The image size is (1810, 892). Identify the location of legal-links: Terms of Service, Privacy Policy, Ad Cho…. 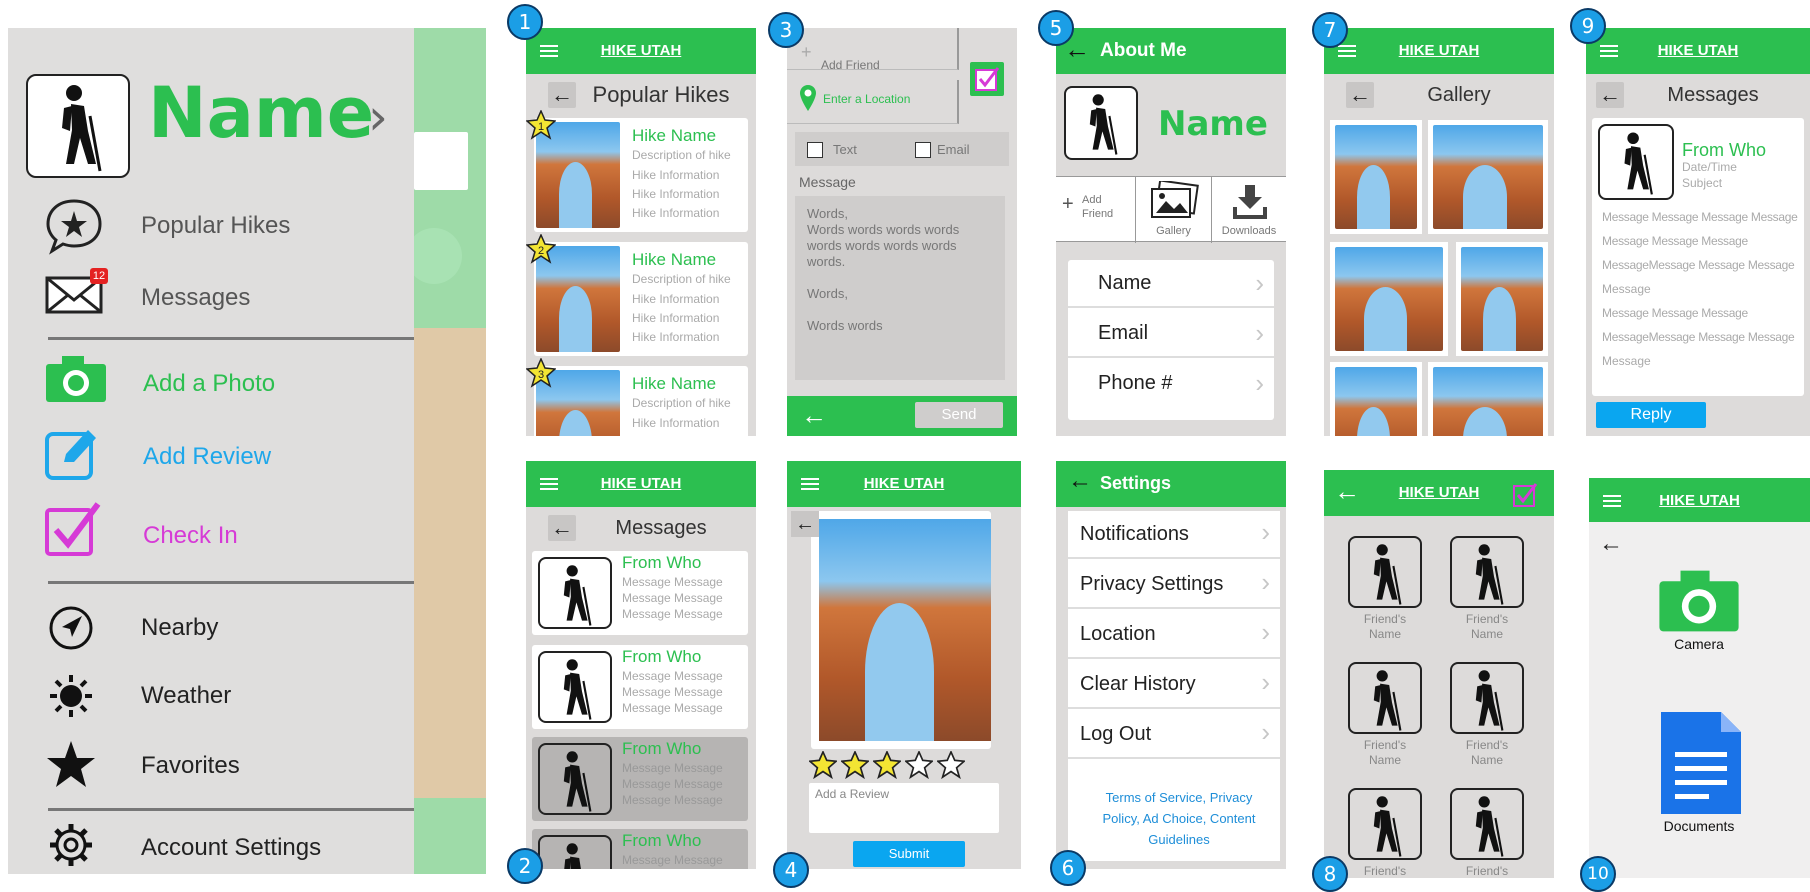
(1179, 818).